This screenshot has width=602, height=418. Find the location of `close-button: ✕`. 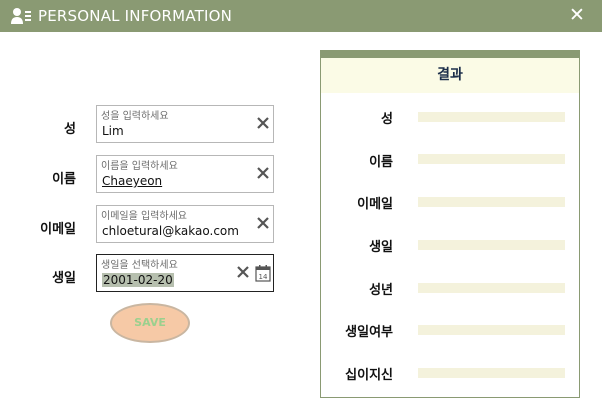

close-button: ✕ is located at coordinates (577, 15).